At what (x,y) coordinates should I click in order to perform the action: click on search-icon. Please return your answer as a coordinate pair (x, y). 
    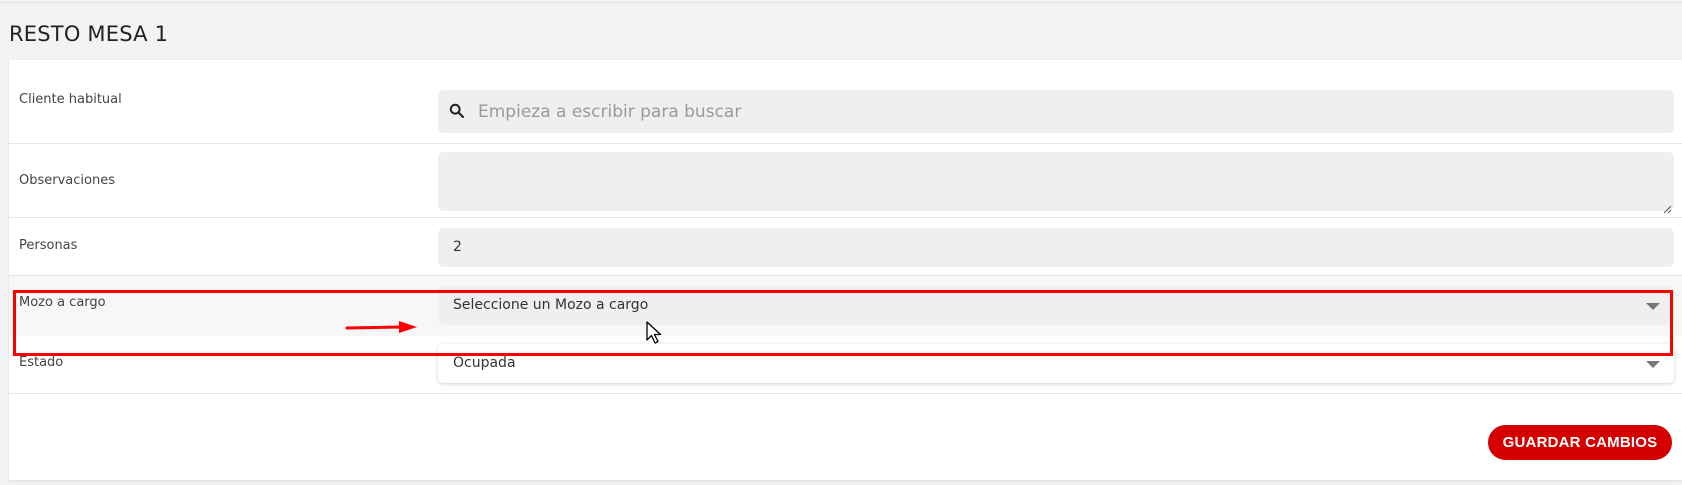
    Looking at the image, I should click on (457, 111).